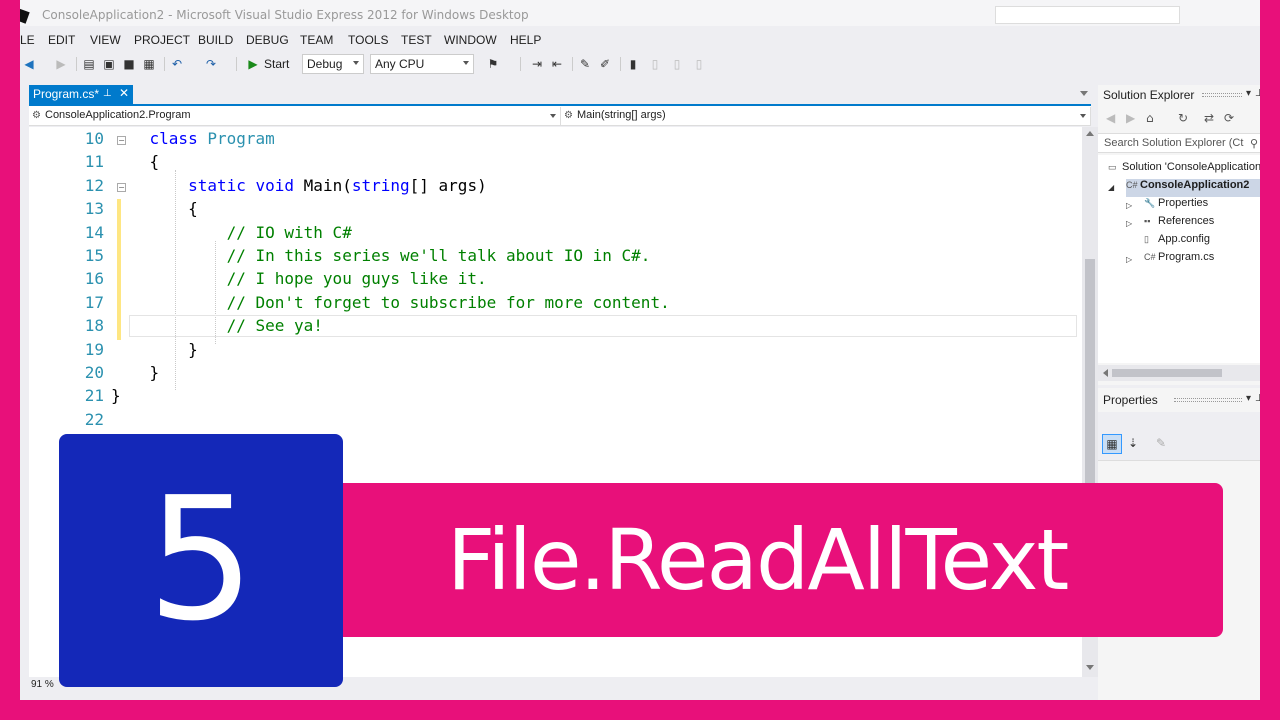  I want to click on tree-node: ▷ C# Program.cs, so click(1193, 260).